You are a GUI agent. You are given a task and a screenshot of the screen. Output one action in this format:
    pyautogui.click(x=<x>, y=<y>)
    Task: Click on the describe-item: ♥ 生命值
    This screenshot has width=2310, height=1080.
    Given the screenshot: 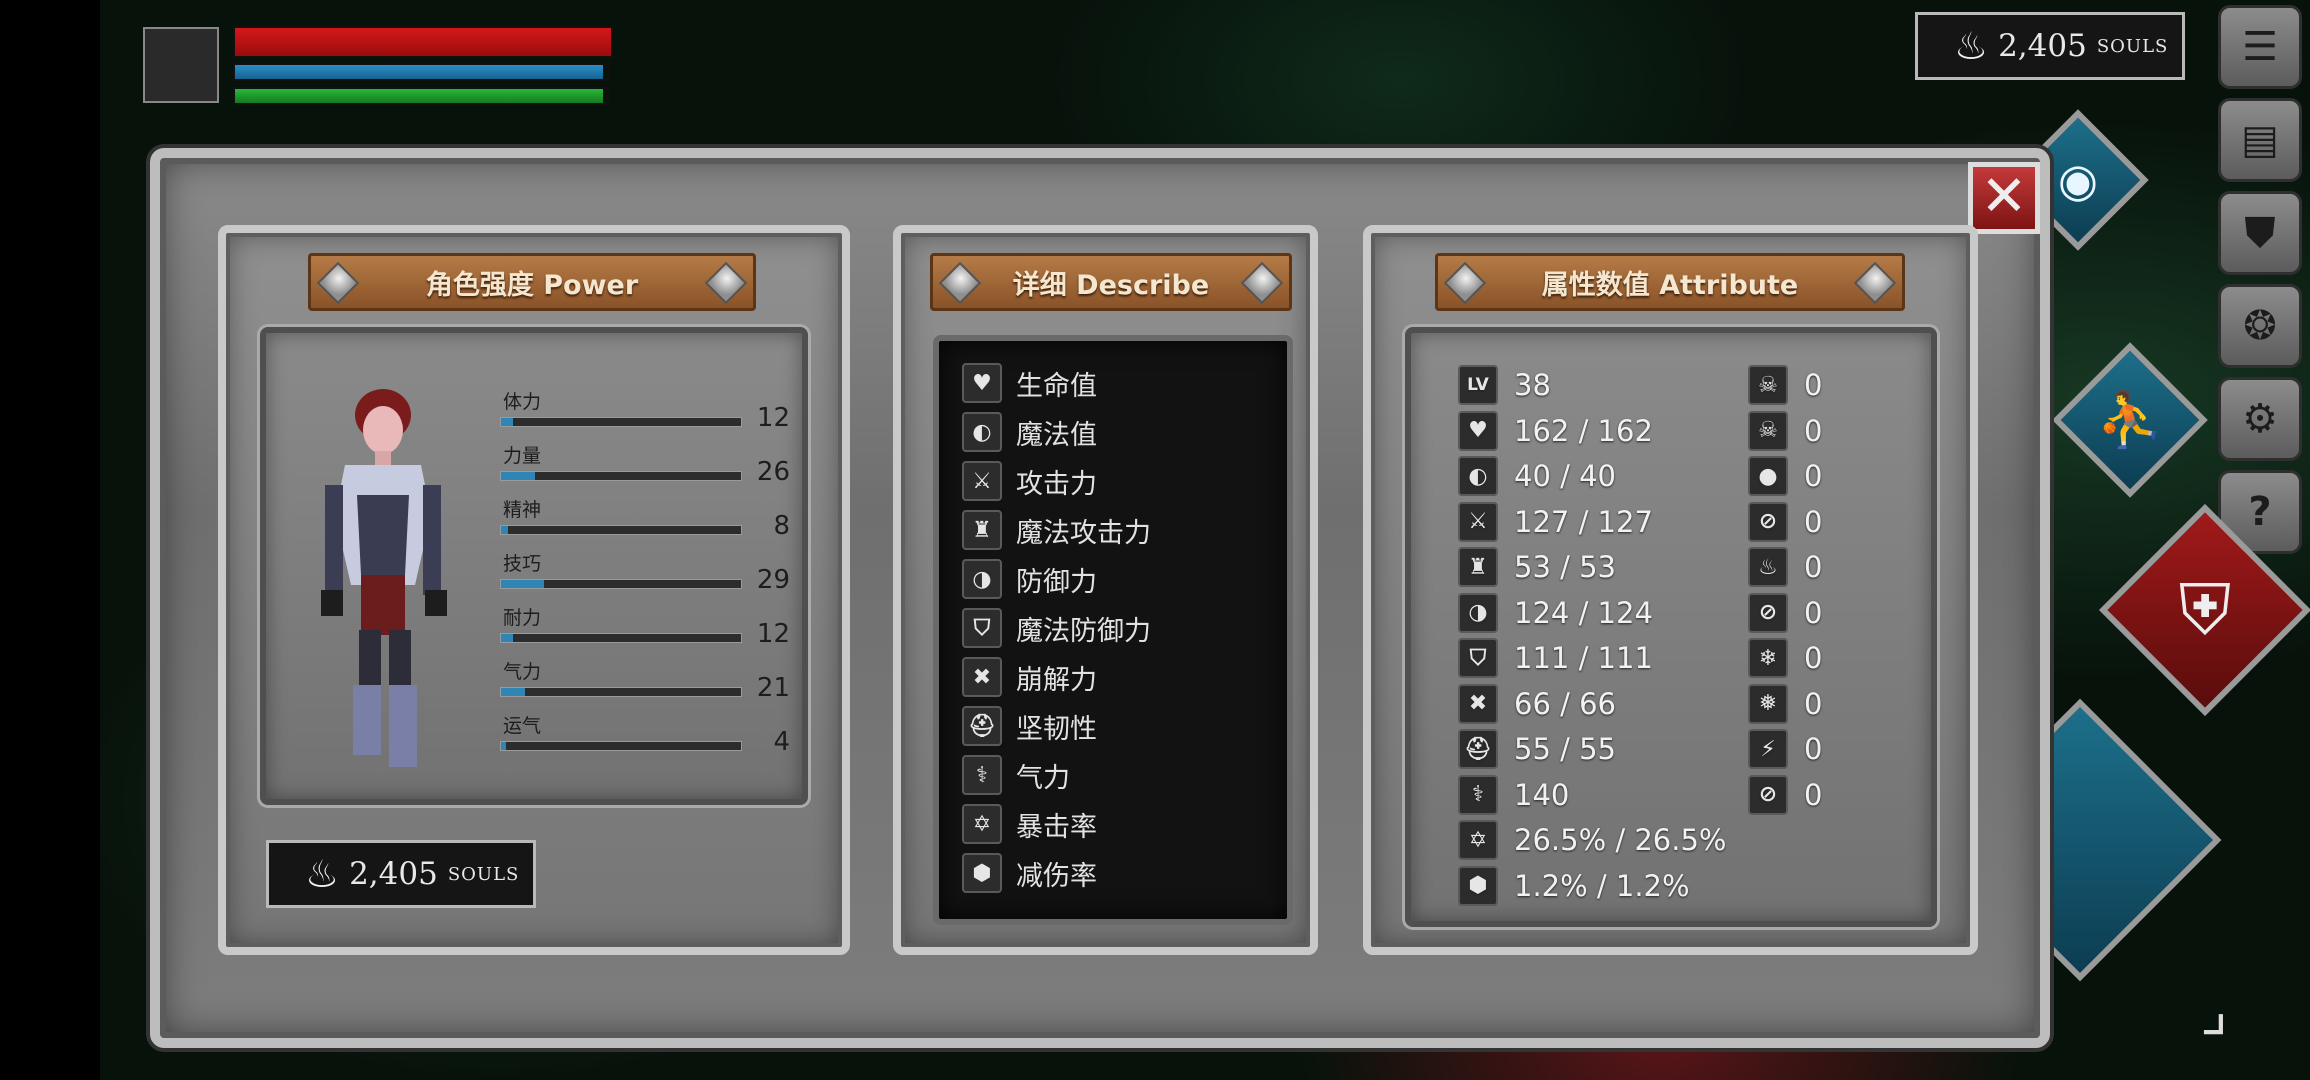 What is the action you would take?
    pyautogui.click(x=1029, y=383)
    